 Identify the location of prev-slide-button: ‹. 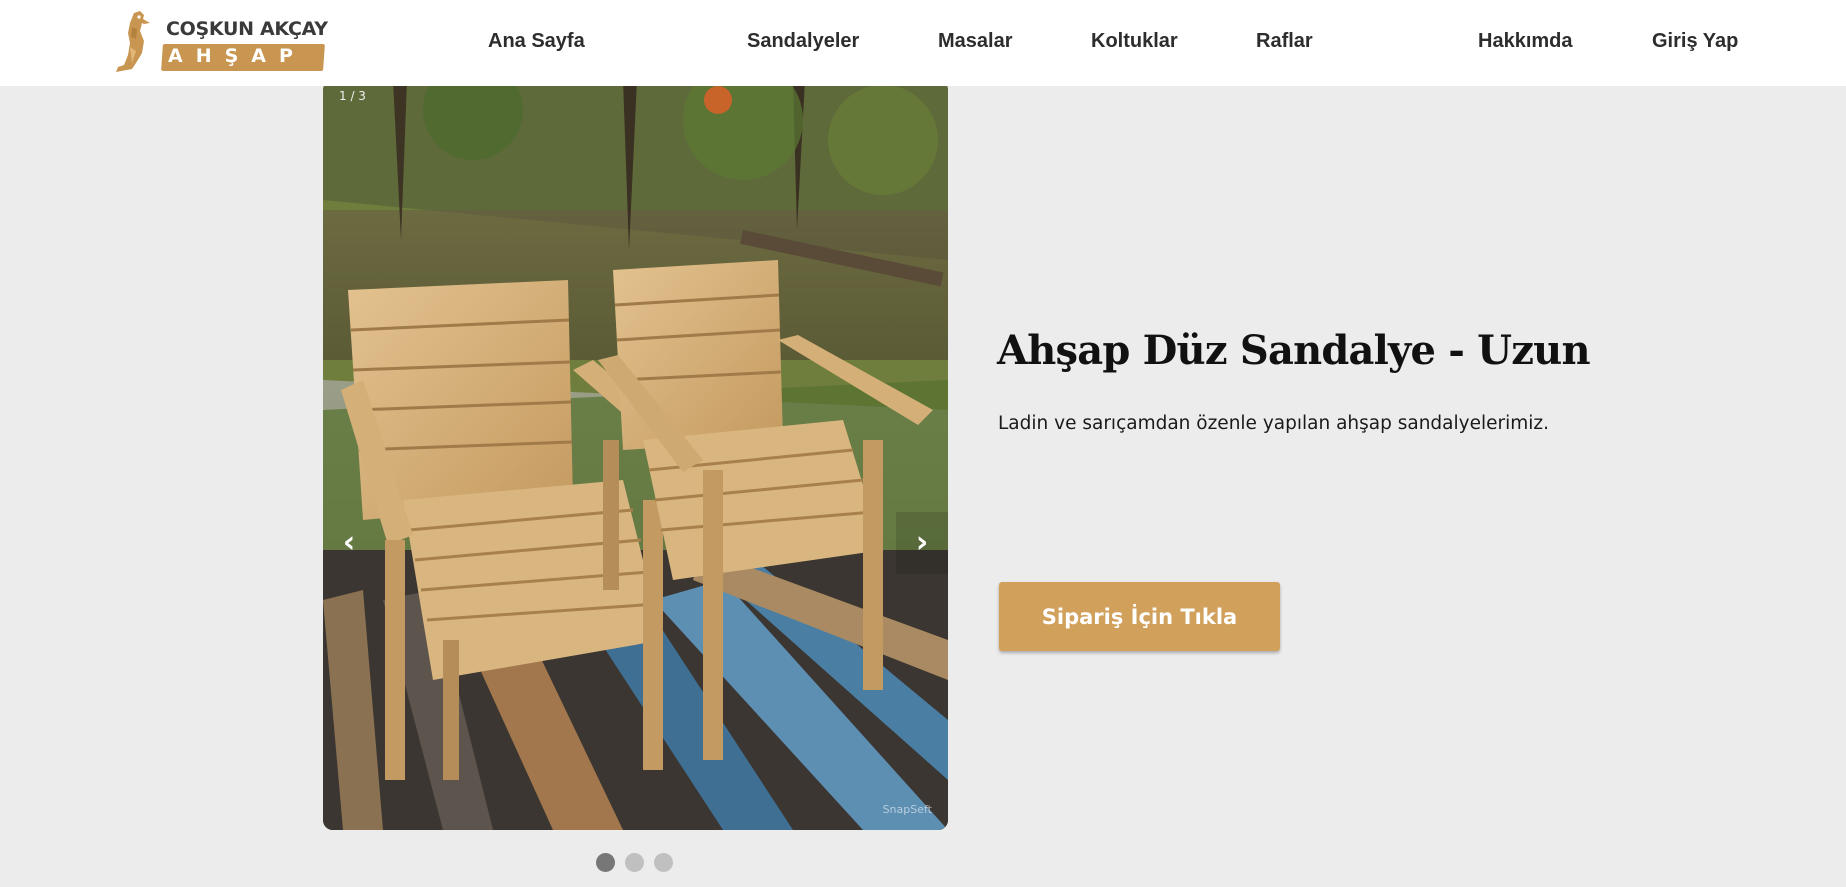
(349, 543).